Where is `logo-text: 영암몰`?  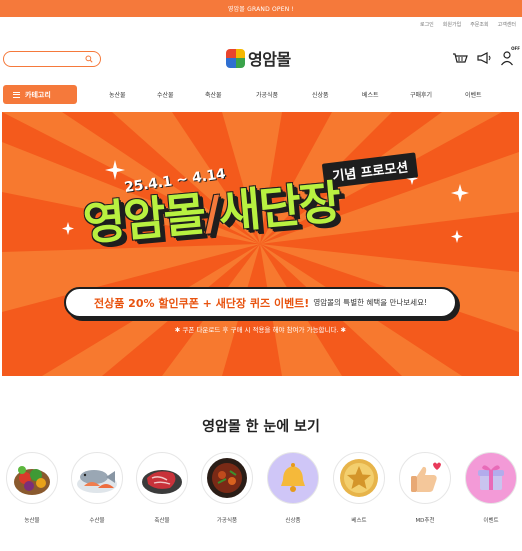 logo-text: 영암몰 is located at coordinates (269, 59).